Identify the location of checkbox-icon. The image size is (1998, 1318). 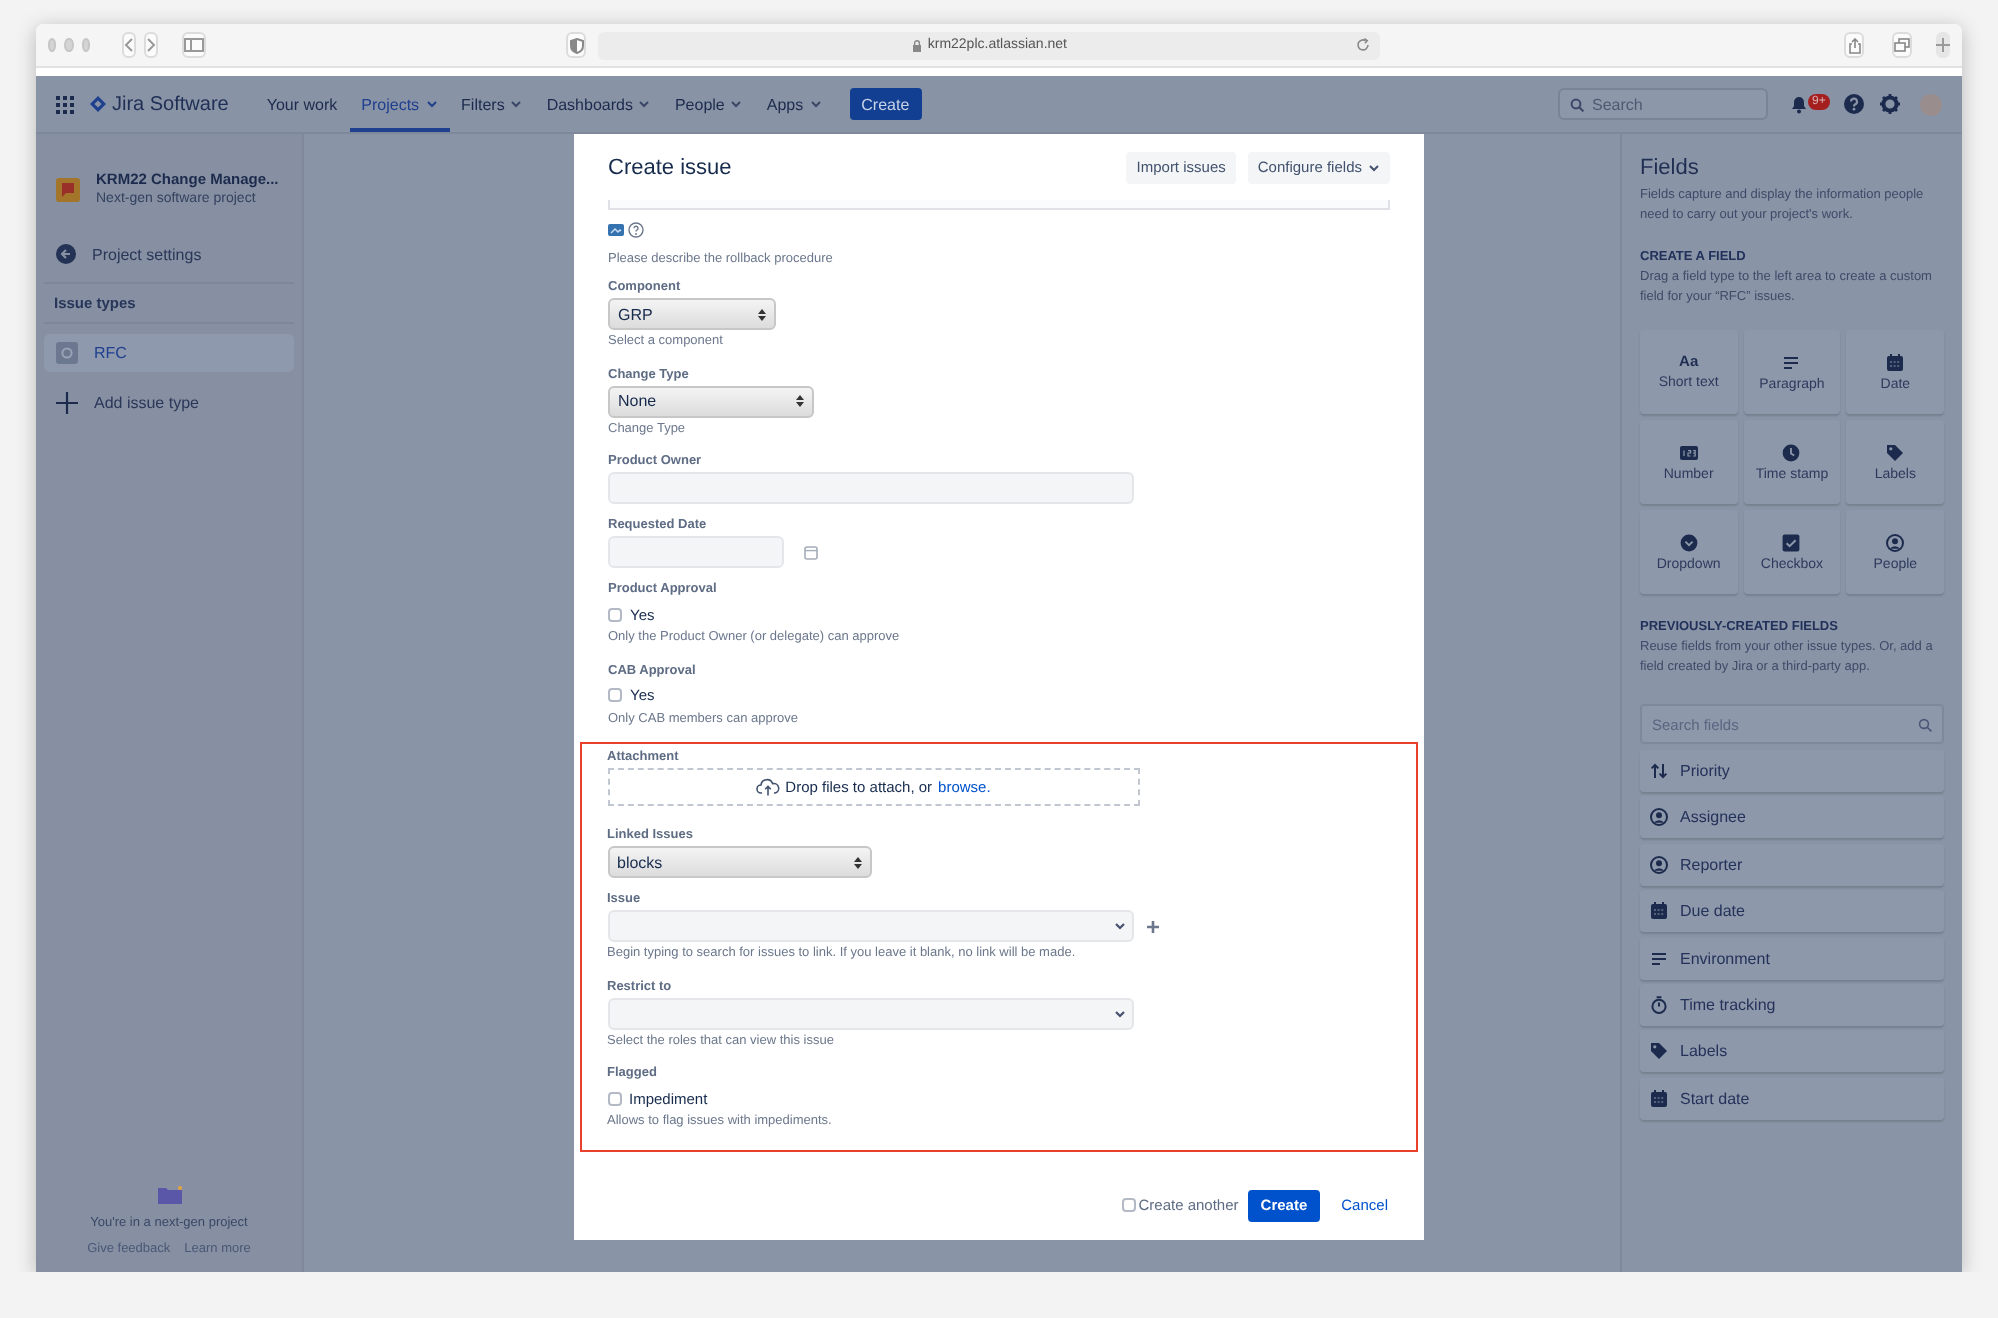
(1791, 542).